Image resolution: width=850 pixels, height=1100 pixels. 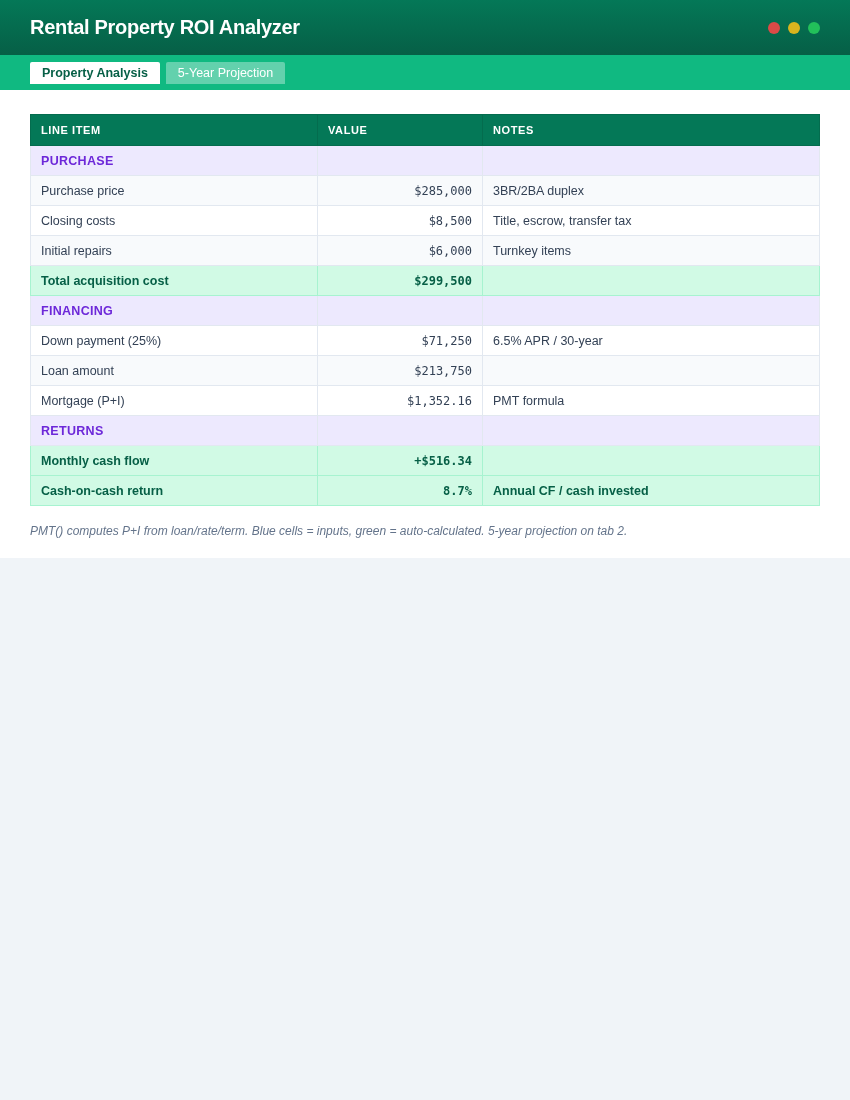 I want to click on table-cell: +$516.34, so click(x=400, y=460).